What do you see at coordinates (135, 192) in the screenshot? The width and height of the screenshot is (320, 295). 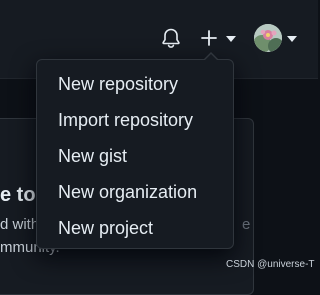 I see `menu-item-new-organization: New organization` at bounding box center [135, 192].